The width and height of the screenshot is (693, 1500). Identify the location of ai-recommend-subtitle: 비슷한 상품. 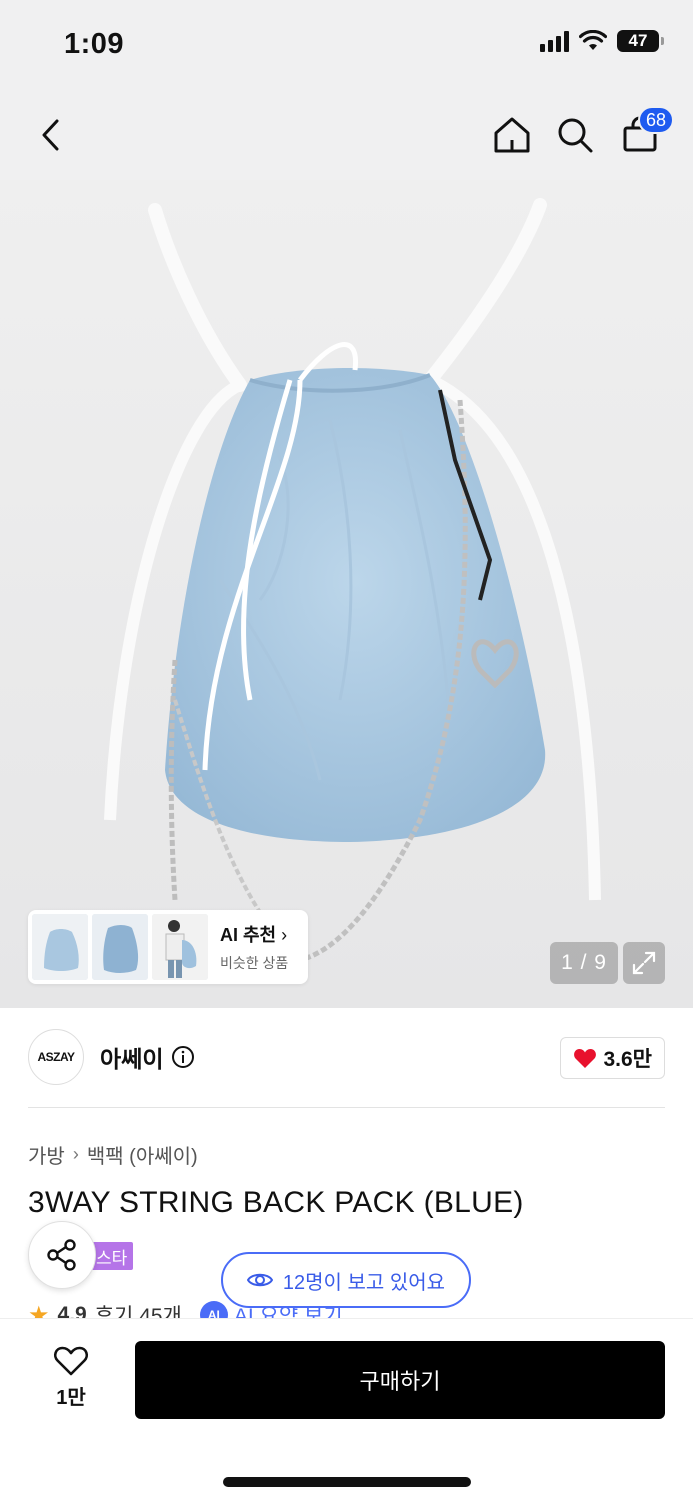
(254, 963).